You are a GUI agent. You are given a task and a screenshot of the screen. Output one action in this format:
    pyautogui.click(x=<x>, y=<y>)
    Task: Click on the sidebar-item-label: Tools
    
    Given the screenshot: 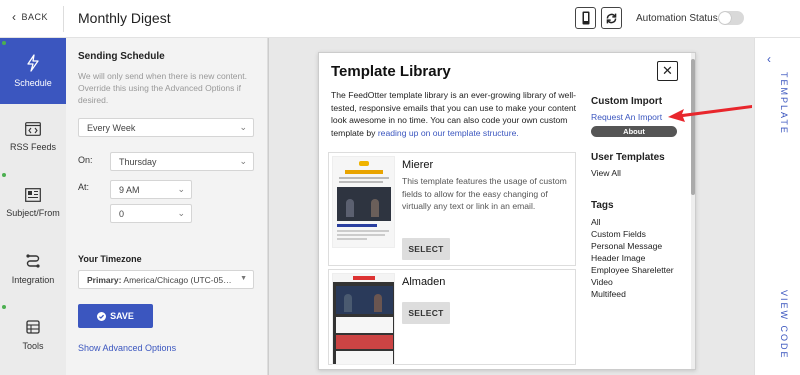 What is the action you would take?
    pyautogui.click(x=33, y=346)
    